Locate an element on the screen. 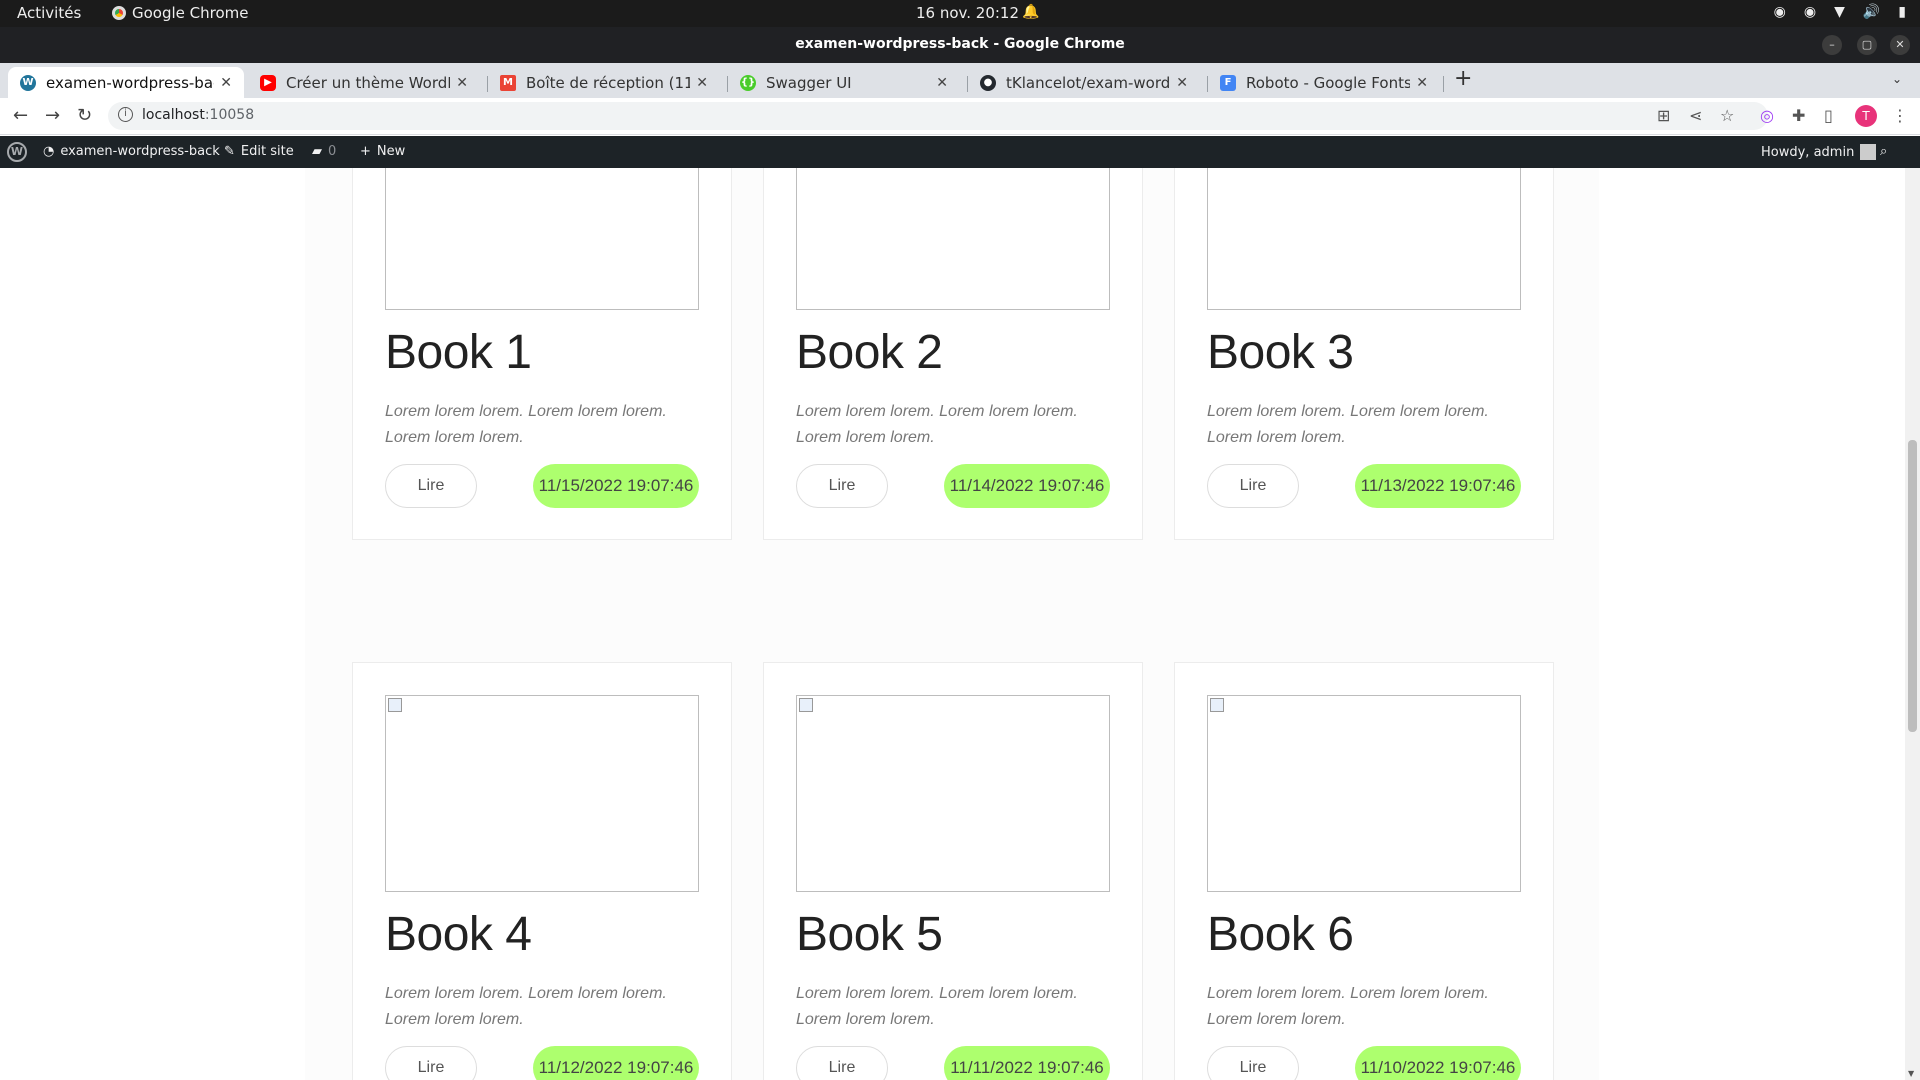  new-content-link: + New is located at coordinates (382, 151).